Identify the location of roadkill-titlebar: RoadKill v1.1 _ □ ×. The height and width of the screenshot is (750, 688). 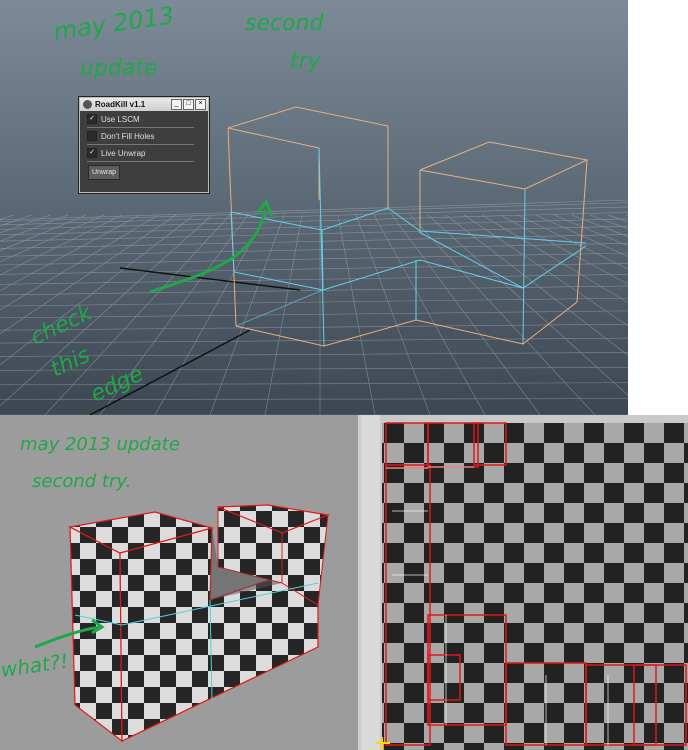
(144, 104).